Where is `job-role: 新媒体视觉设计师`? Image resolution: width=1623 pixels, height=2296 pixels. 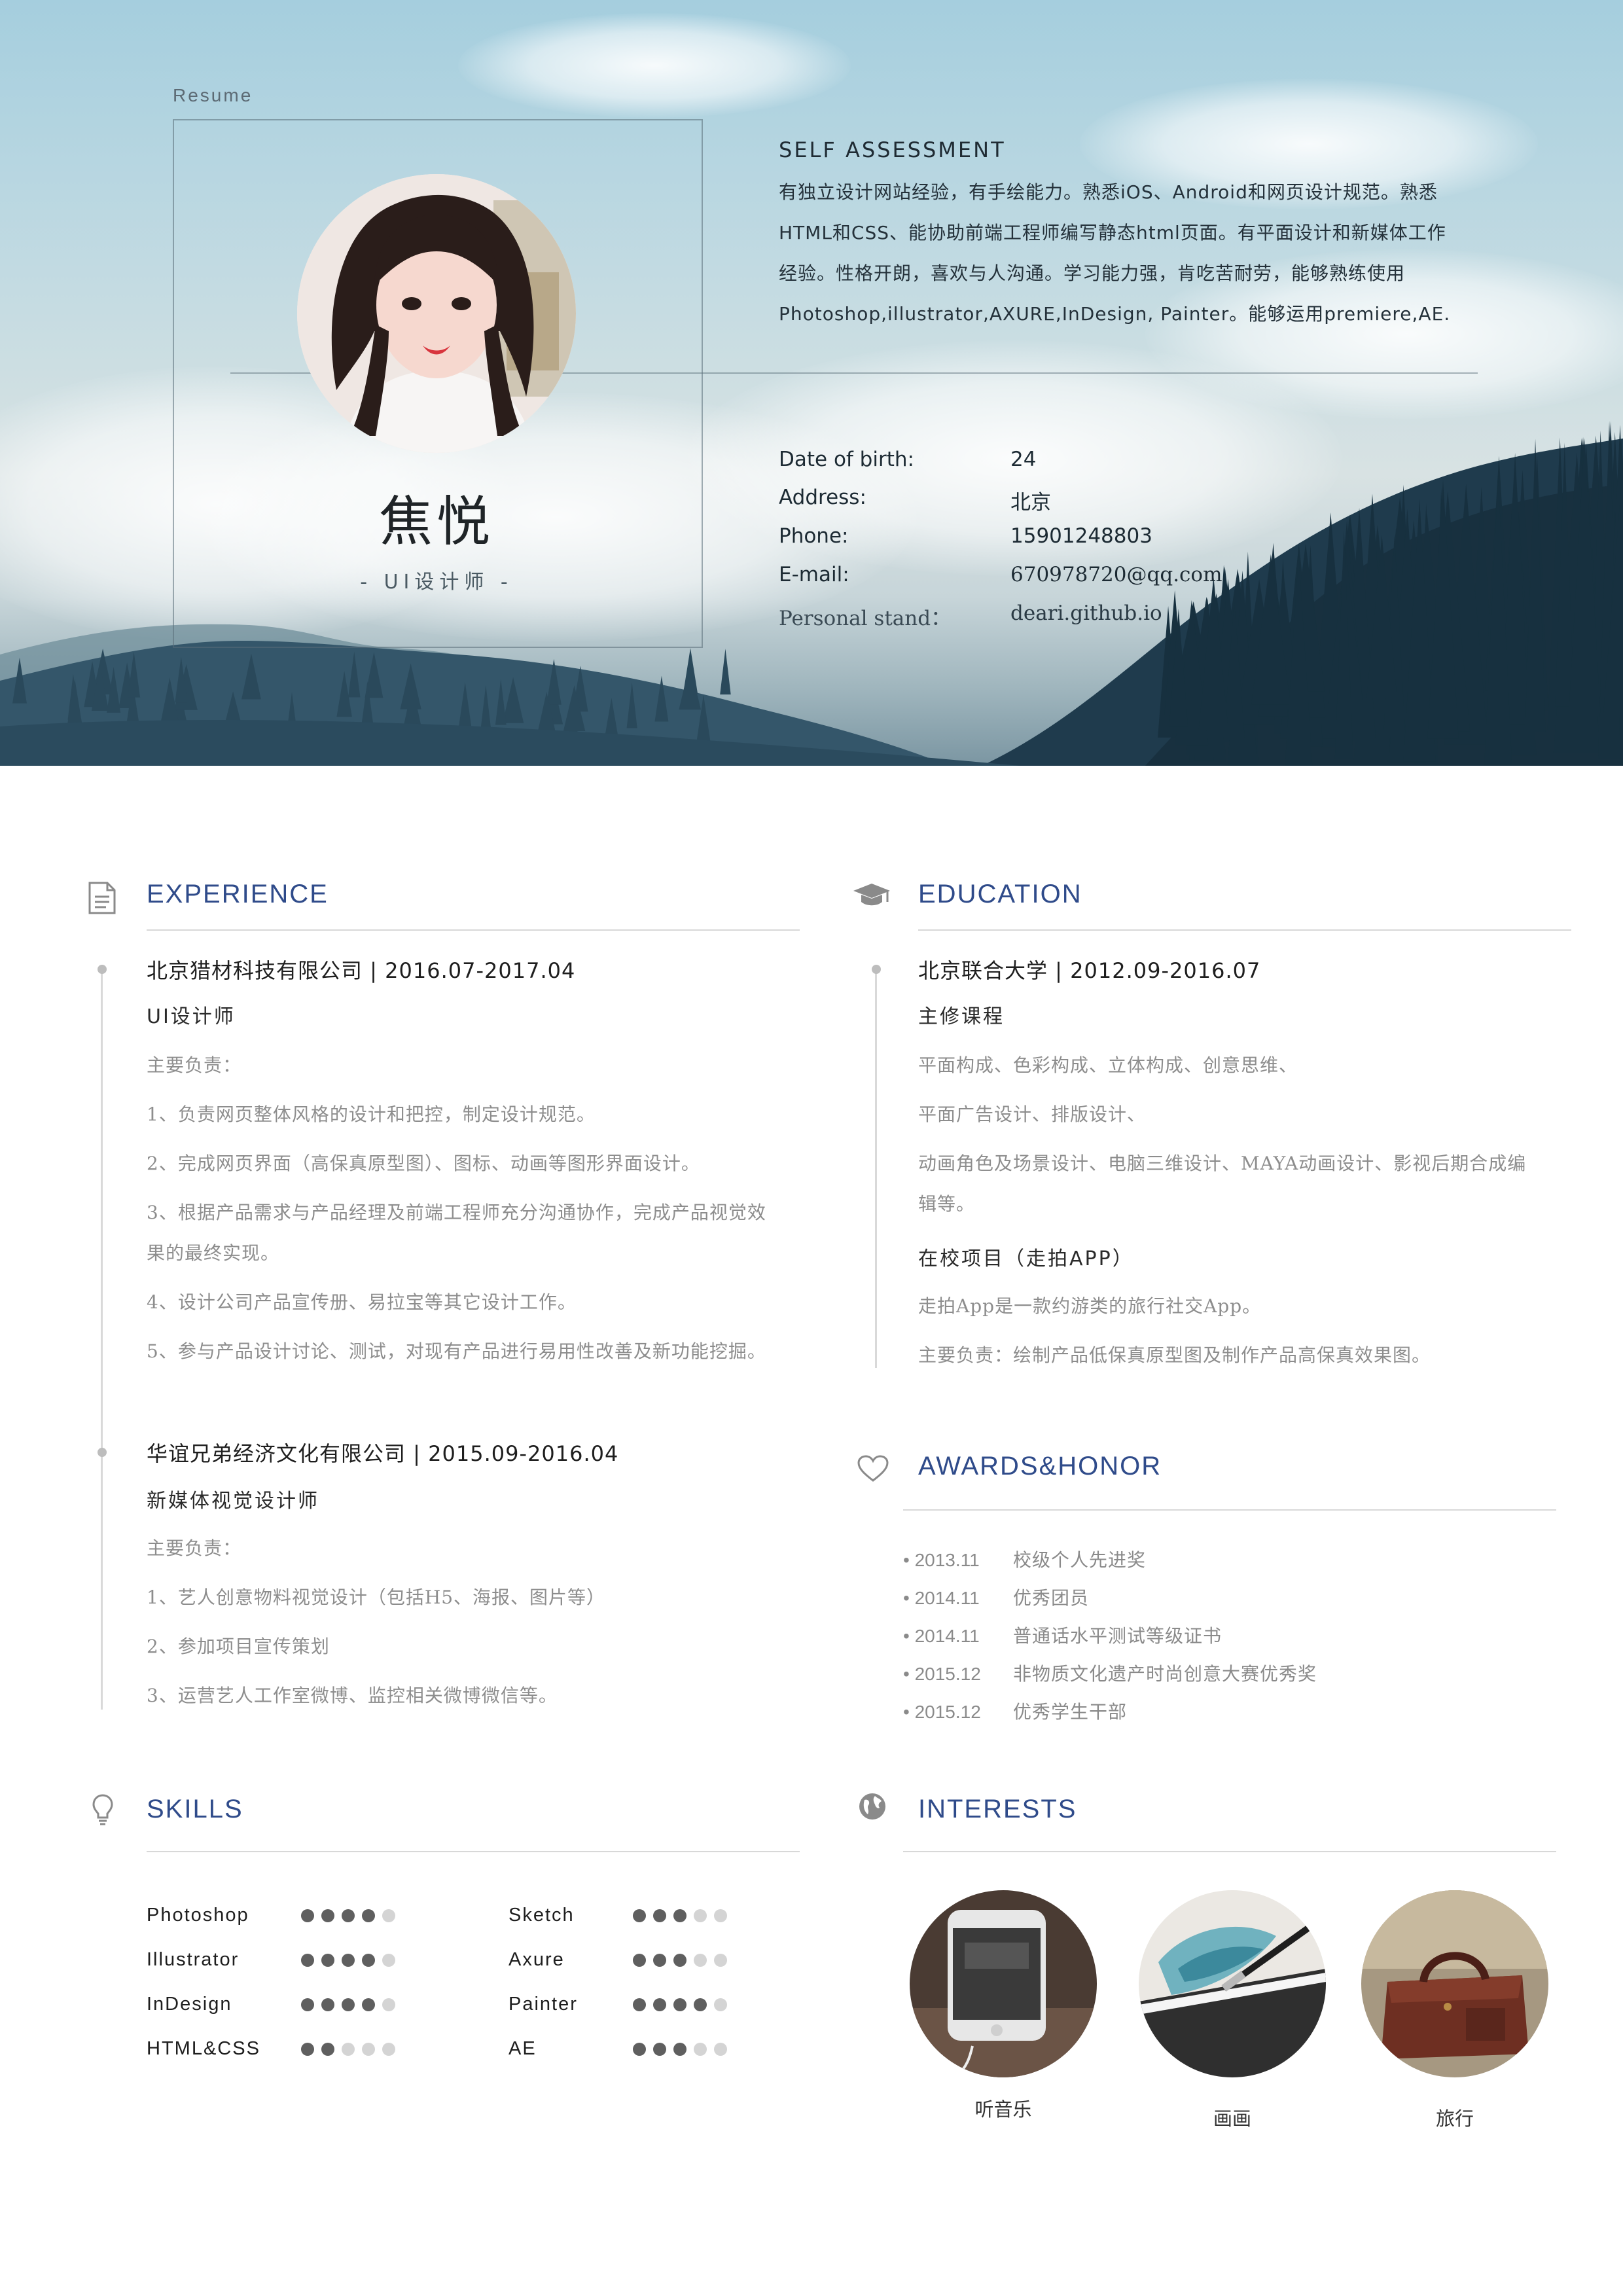 job-role: 新媒体视觉设计师 is located at coordinates (233, 1501).